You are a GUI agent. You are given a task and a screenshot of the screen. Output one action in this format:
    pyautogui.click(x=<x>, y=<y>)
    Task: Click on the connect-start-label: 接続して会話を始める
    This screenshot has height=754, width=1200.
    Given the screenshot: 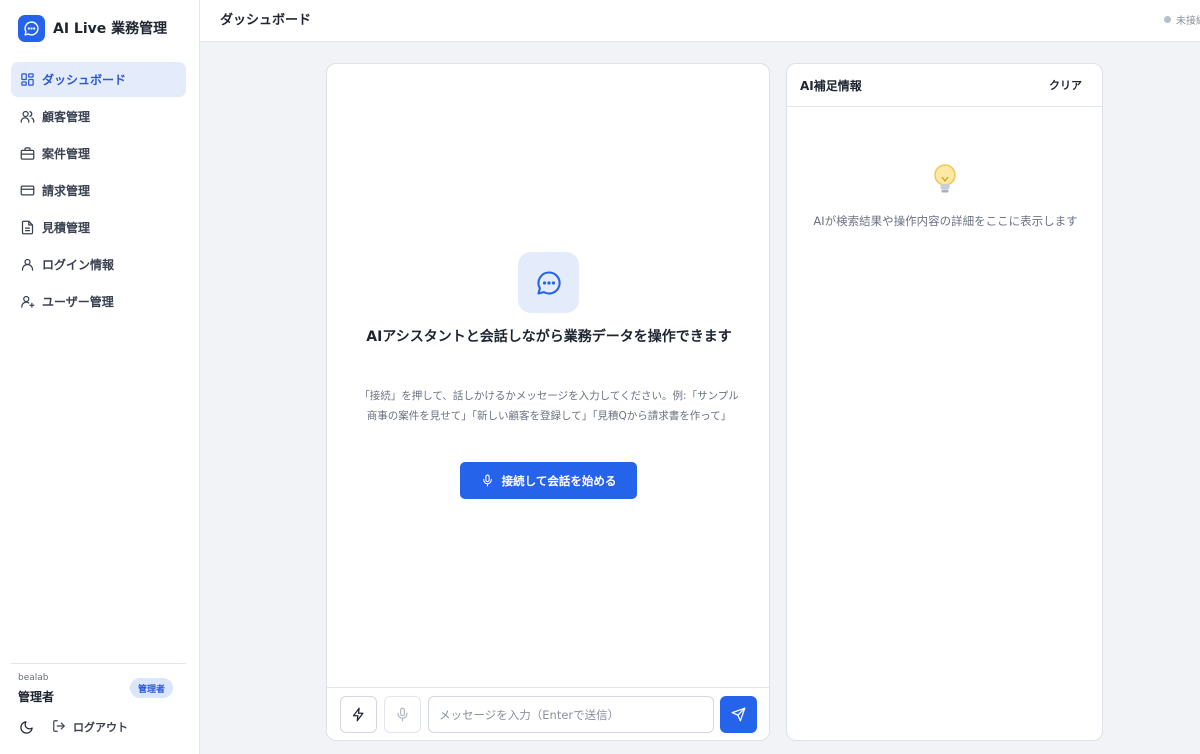 What is the action you would take?
    pyautogui.click(x=559, y=481)
    